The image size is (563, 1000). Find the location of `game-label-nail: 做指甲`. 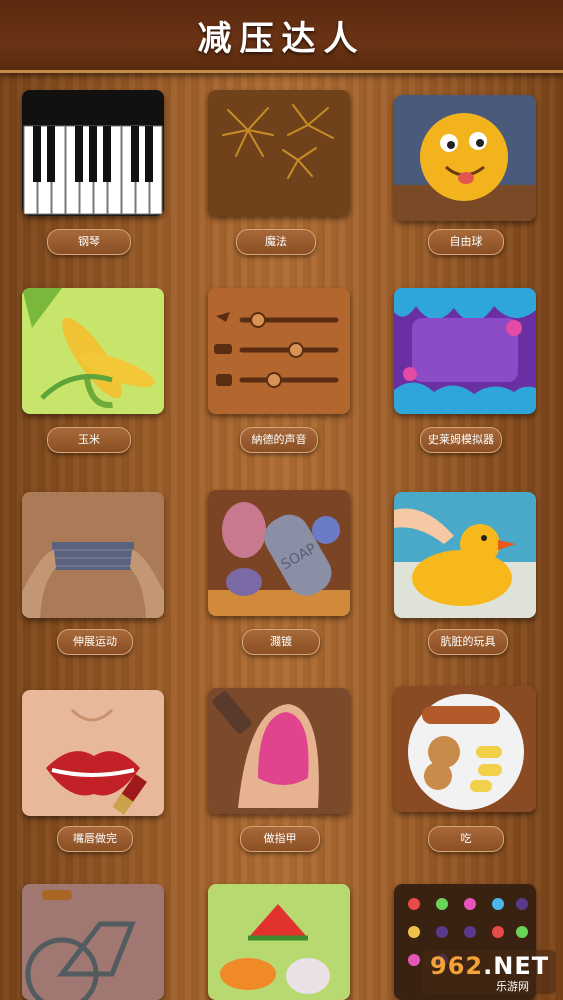

game-label-nail: 做指甲 is located at coordinates (280, 839).